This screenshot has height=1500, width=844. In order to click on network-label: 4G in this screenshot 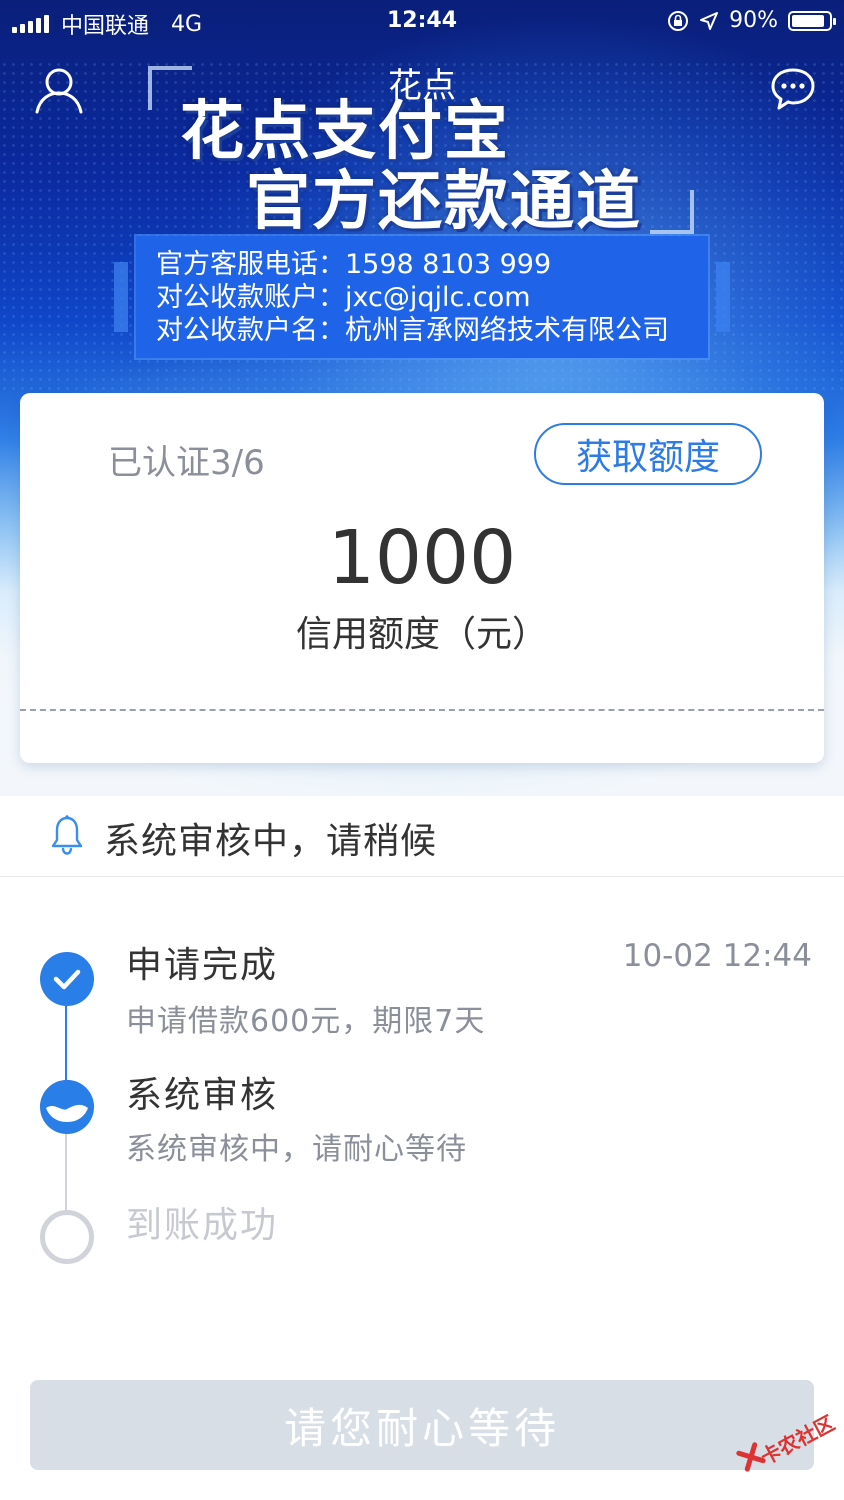, I will do `click(187, 24)`.